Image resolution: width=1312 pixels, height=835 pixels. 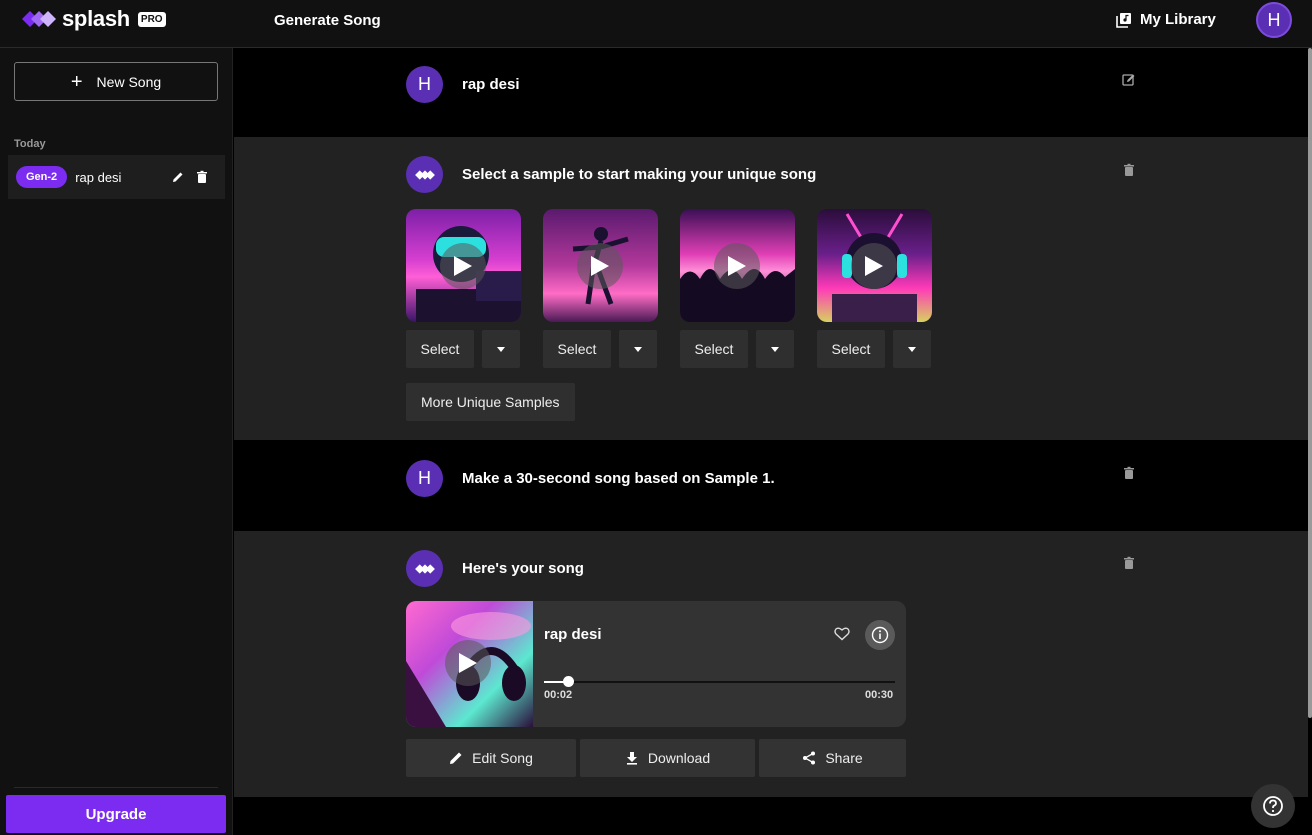 I want to click on history-item-label: rap desi, so click(x=98, y=177).